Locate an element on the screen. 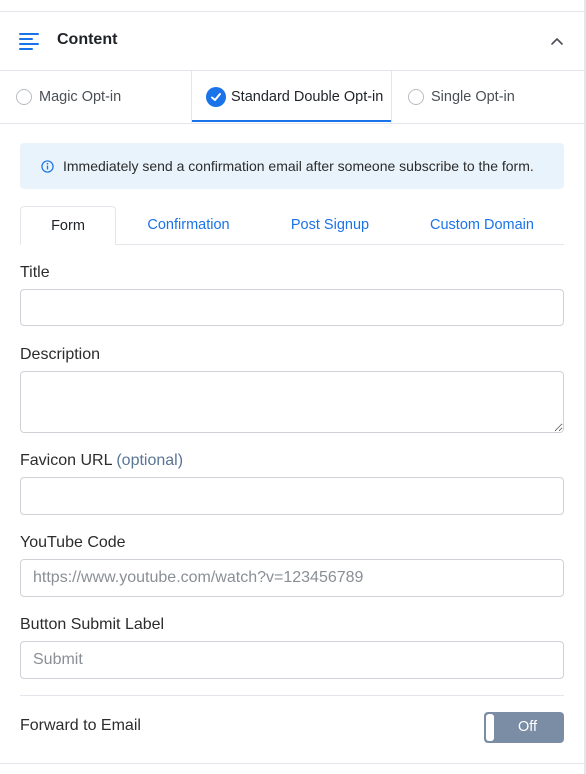 The width and height of the screenshot is (586, 774). favicon-url-input is located at coordinates (292, 496).